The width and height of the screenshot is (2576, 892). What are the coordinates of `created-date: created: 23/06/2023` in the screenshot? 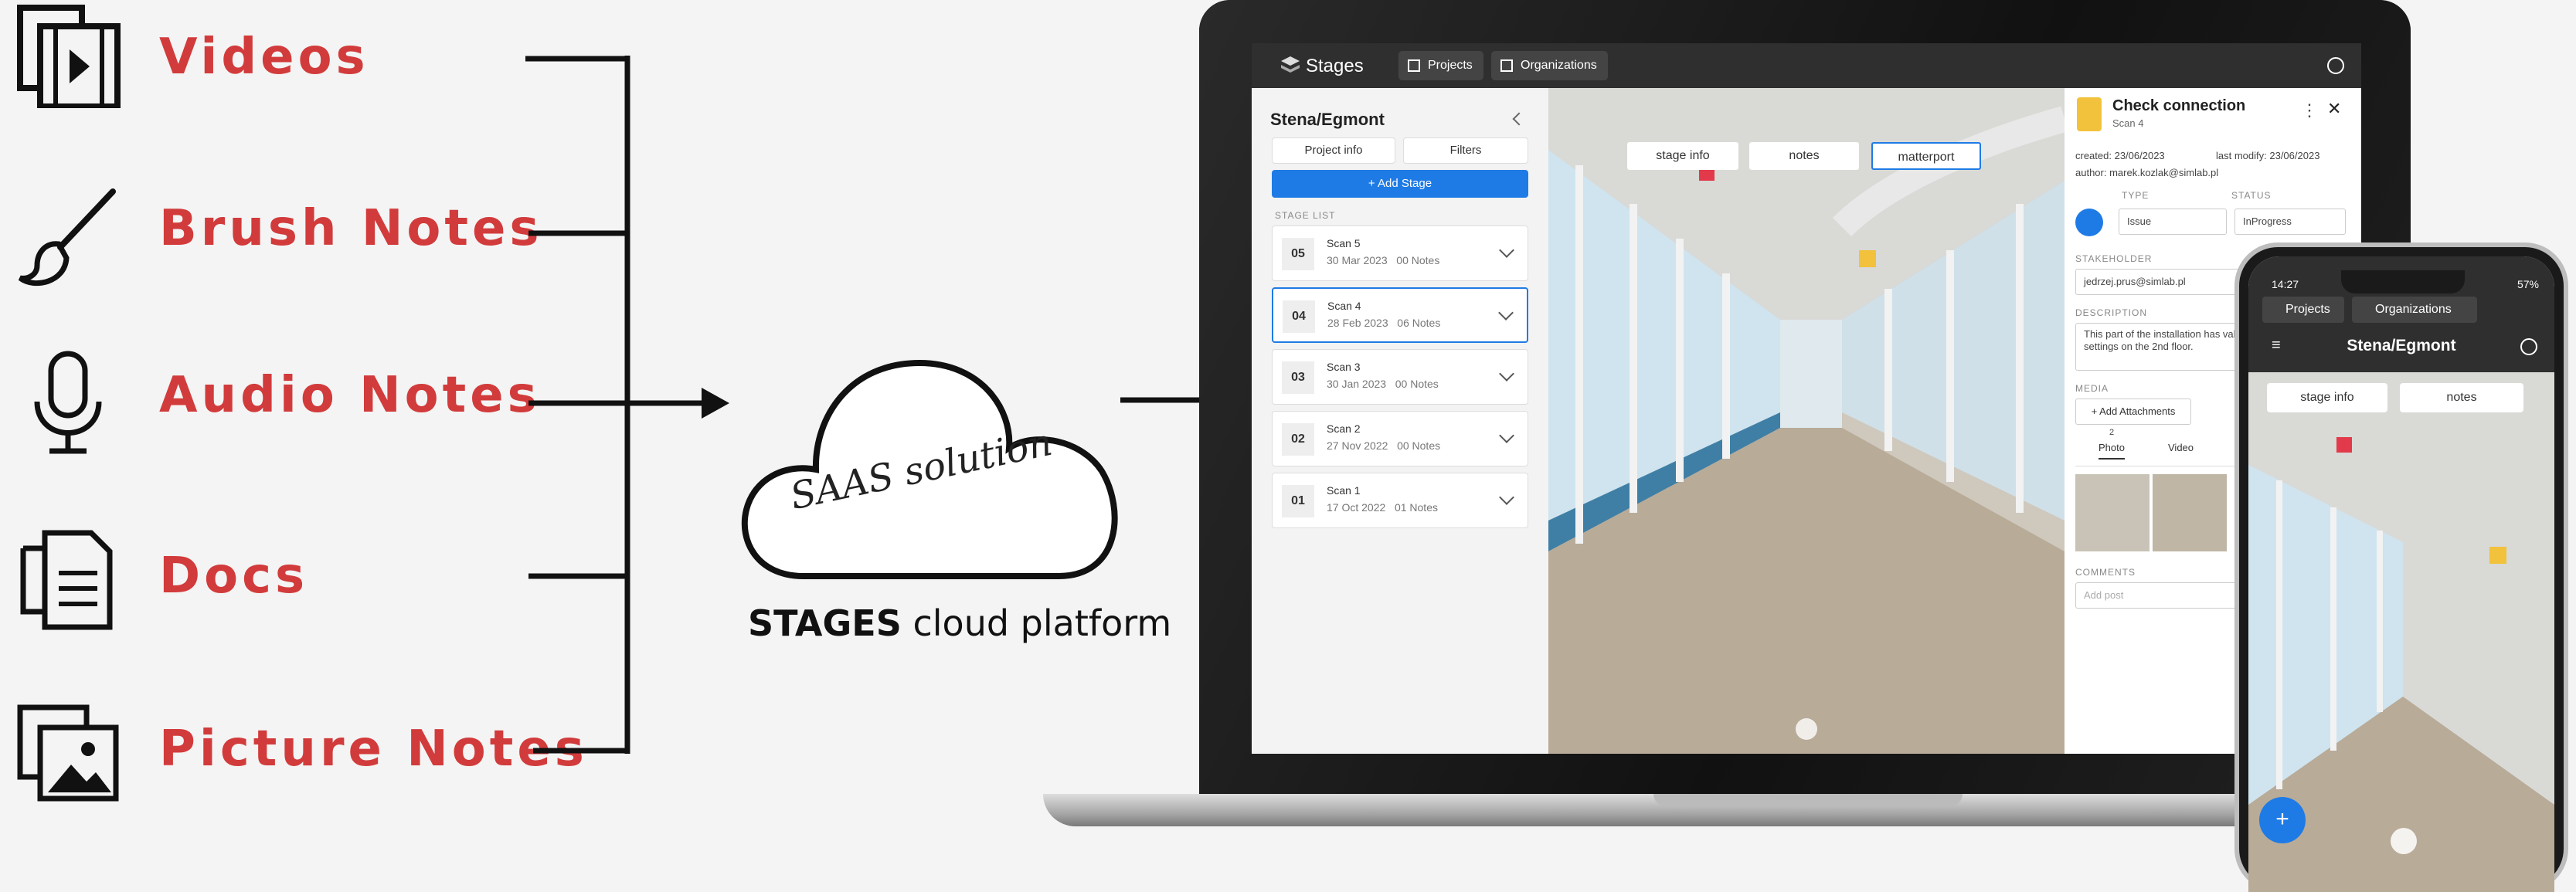 It's located at (2120, 155).